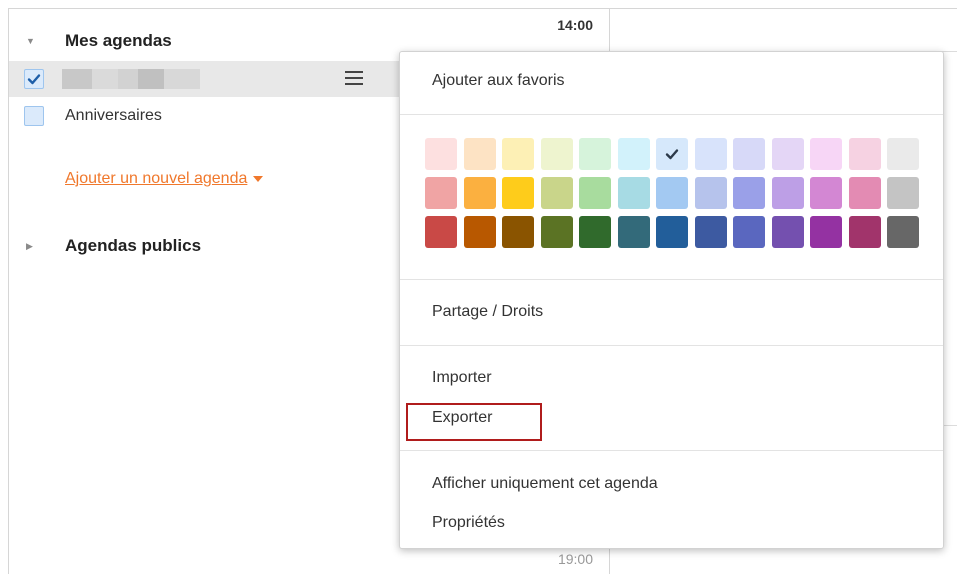  Describe the element at coordinates (32, 41) in the screenshot. I see `caret-down-icon: ▼` at that location.